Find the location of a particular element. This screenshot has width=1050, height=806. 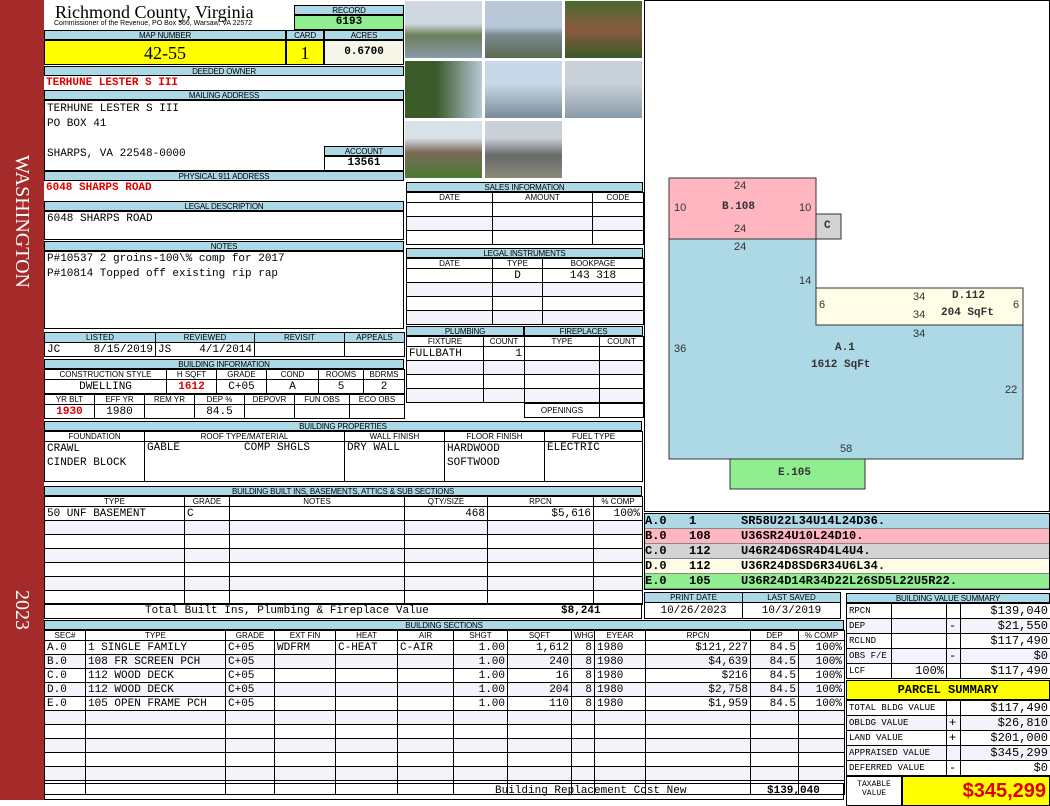

cell: + is located at coordinates (954, 723).